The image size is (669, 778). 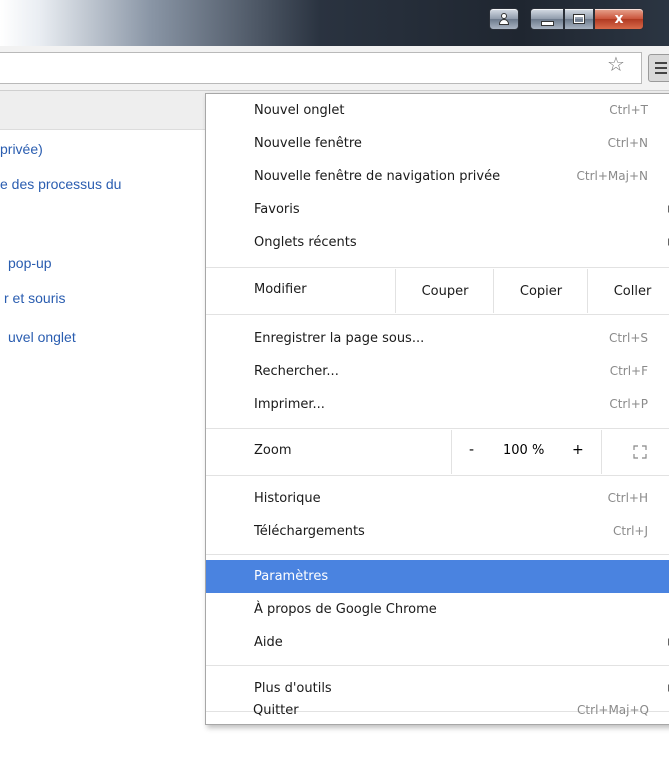 What do you see at coordinates (616, 64) in the screenshot?
I see `bookmark-star-icon: ☆` at bounding box center [616, 64].